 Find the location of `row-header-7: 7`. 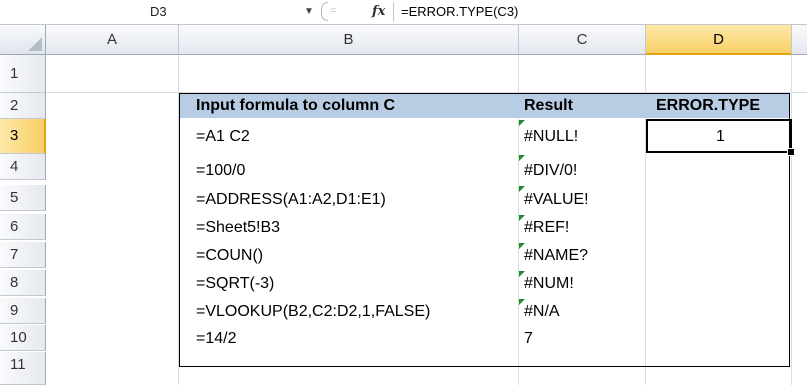

row-header-7: 7 is located at coordinates (23, 255).